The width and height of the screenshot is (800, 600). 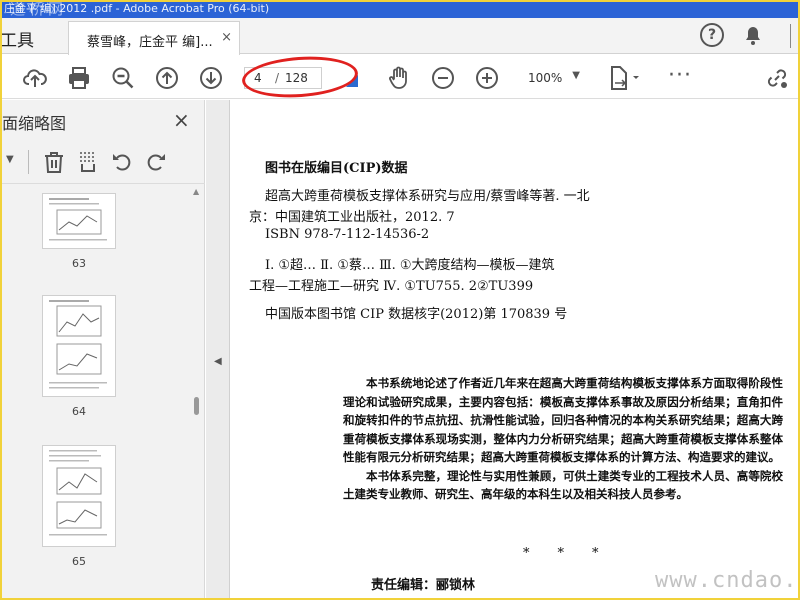 What do you see at coordinates (34, 123) in the screenshot?
I see `panel-title: 面缩略图` at bounding box center [34, 123].